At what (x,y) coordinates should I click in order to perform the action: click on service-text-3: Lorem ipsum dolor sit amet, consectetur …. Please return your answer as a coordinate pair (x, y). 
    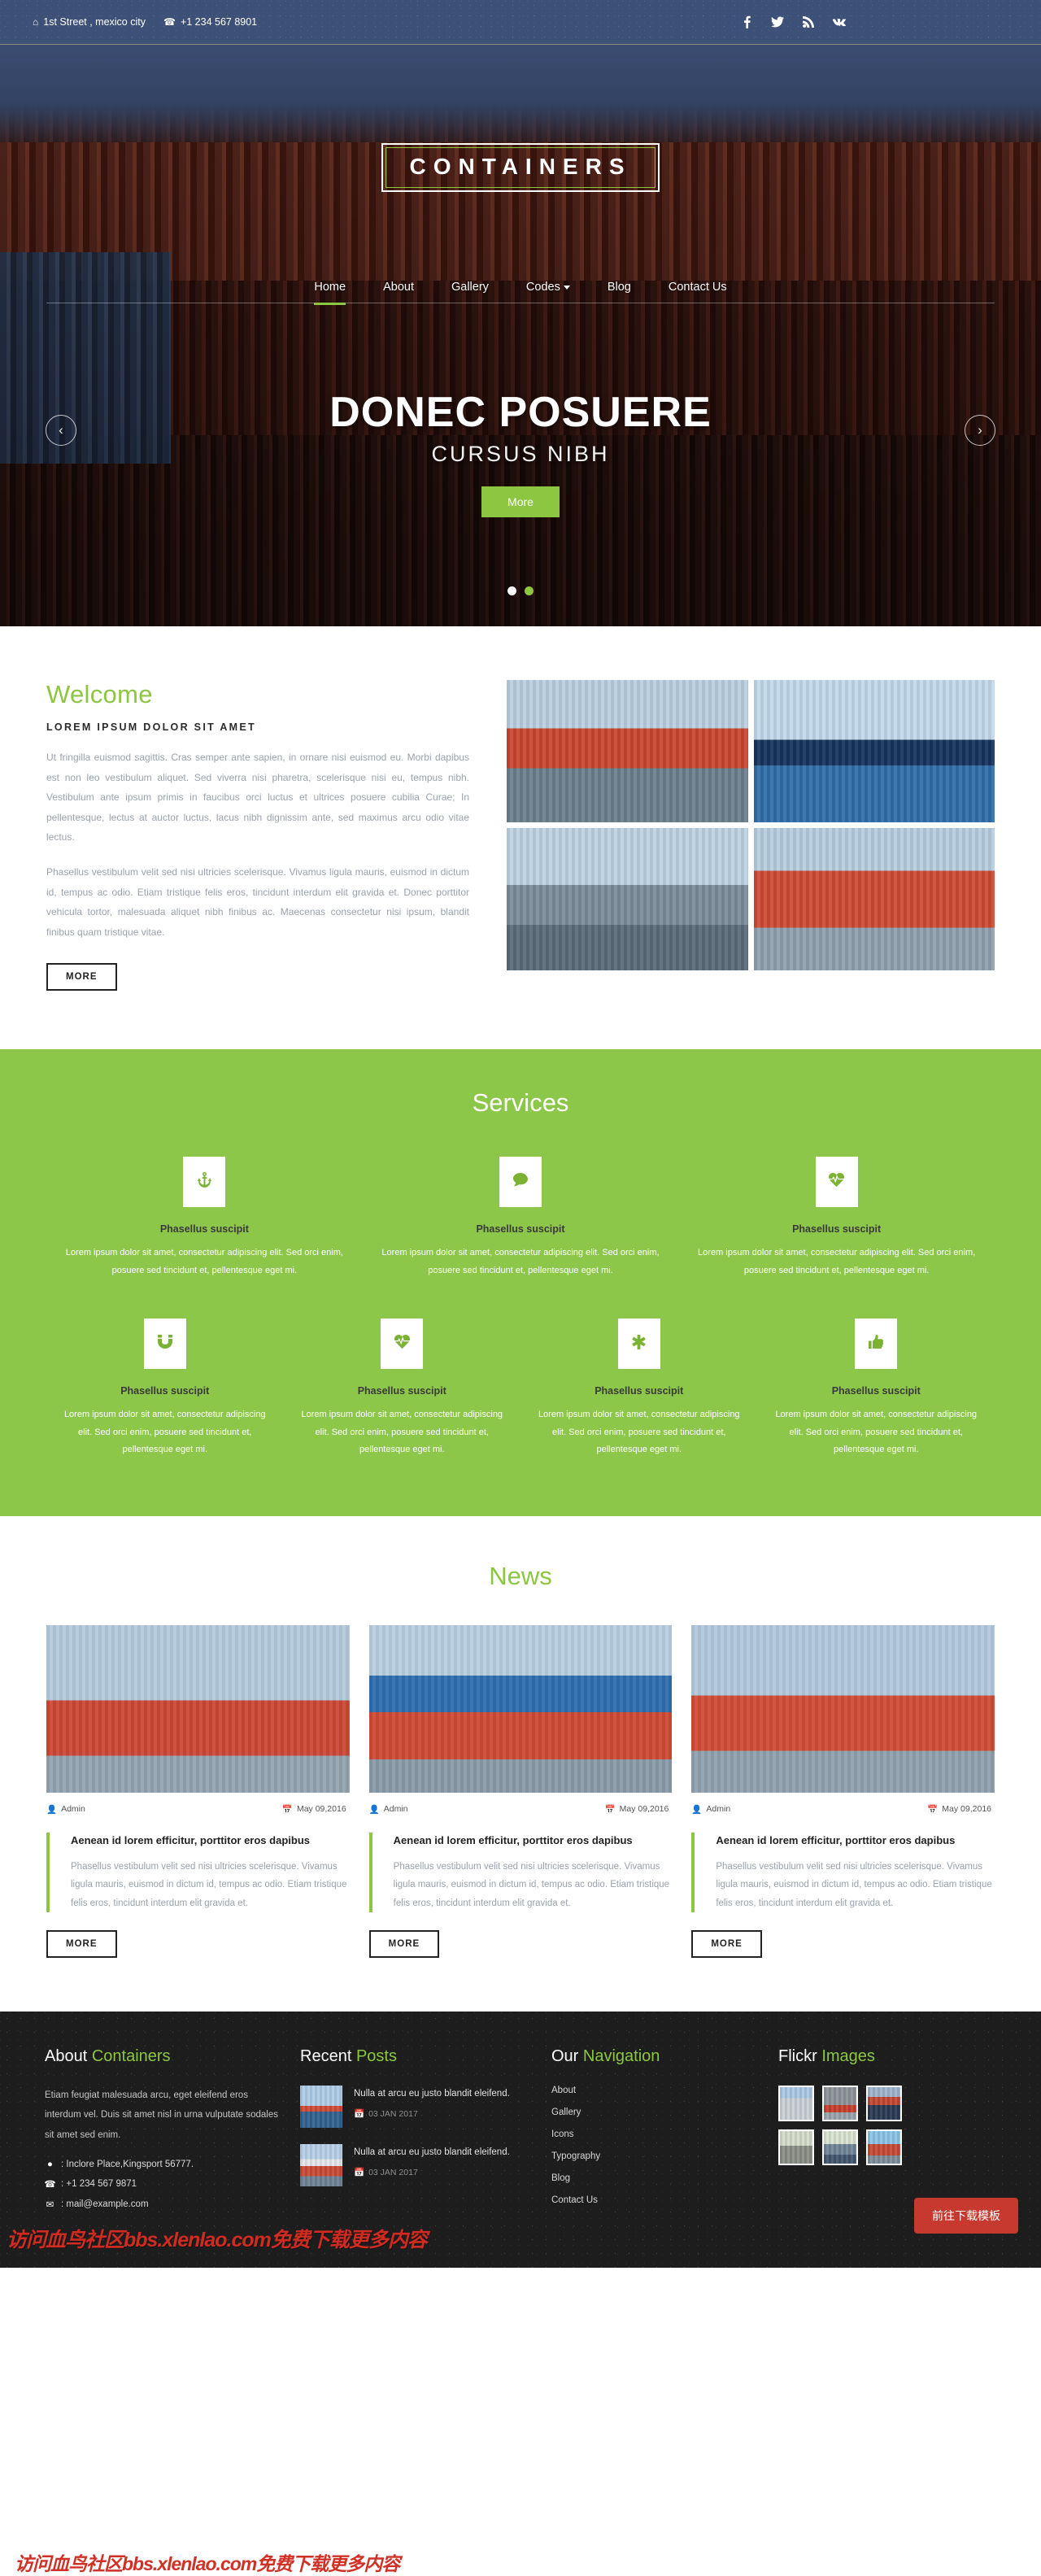
    Looking at the image, I should click on (837, 1261).